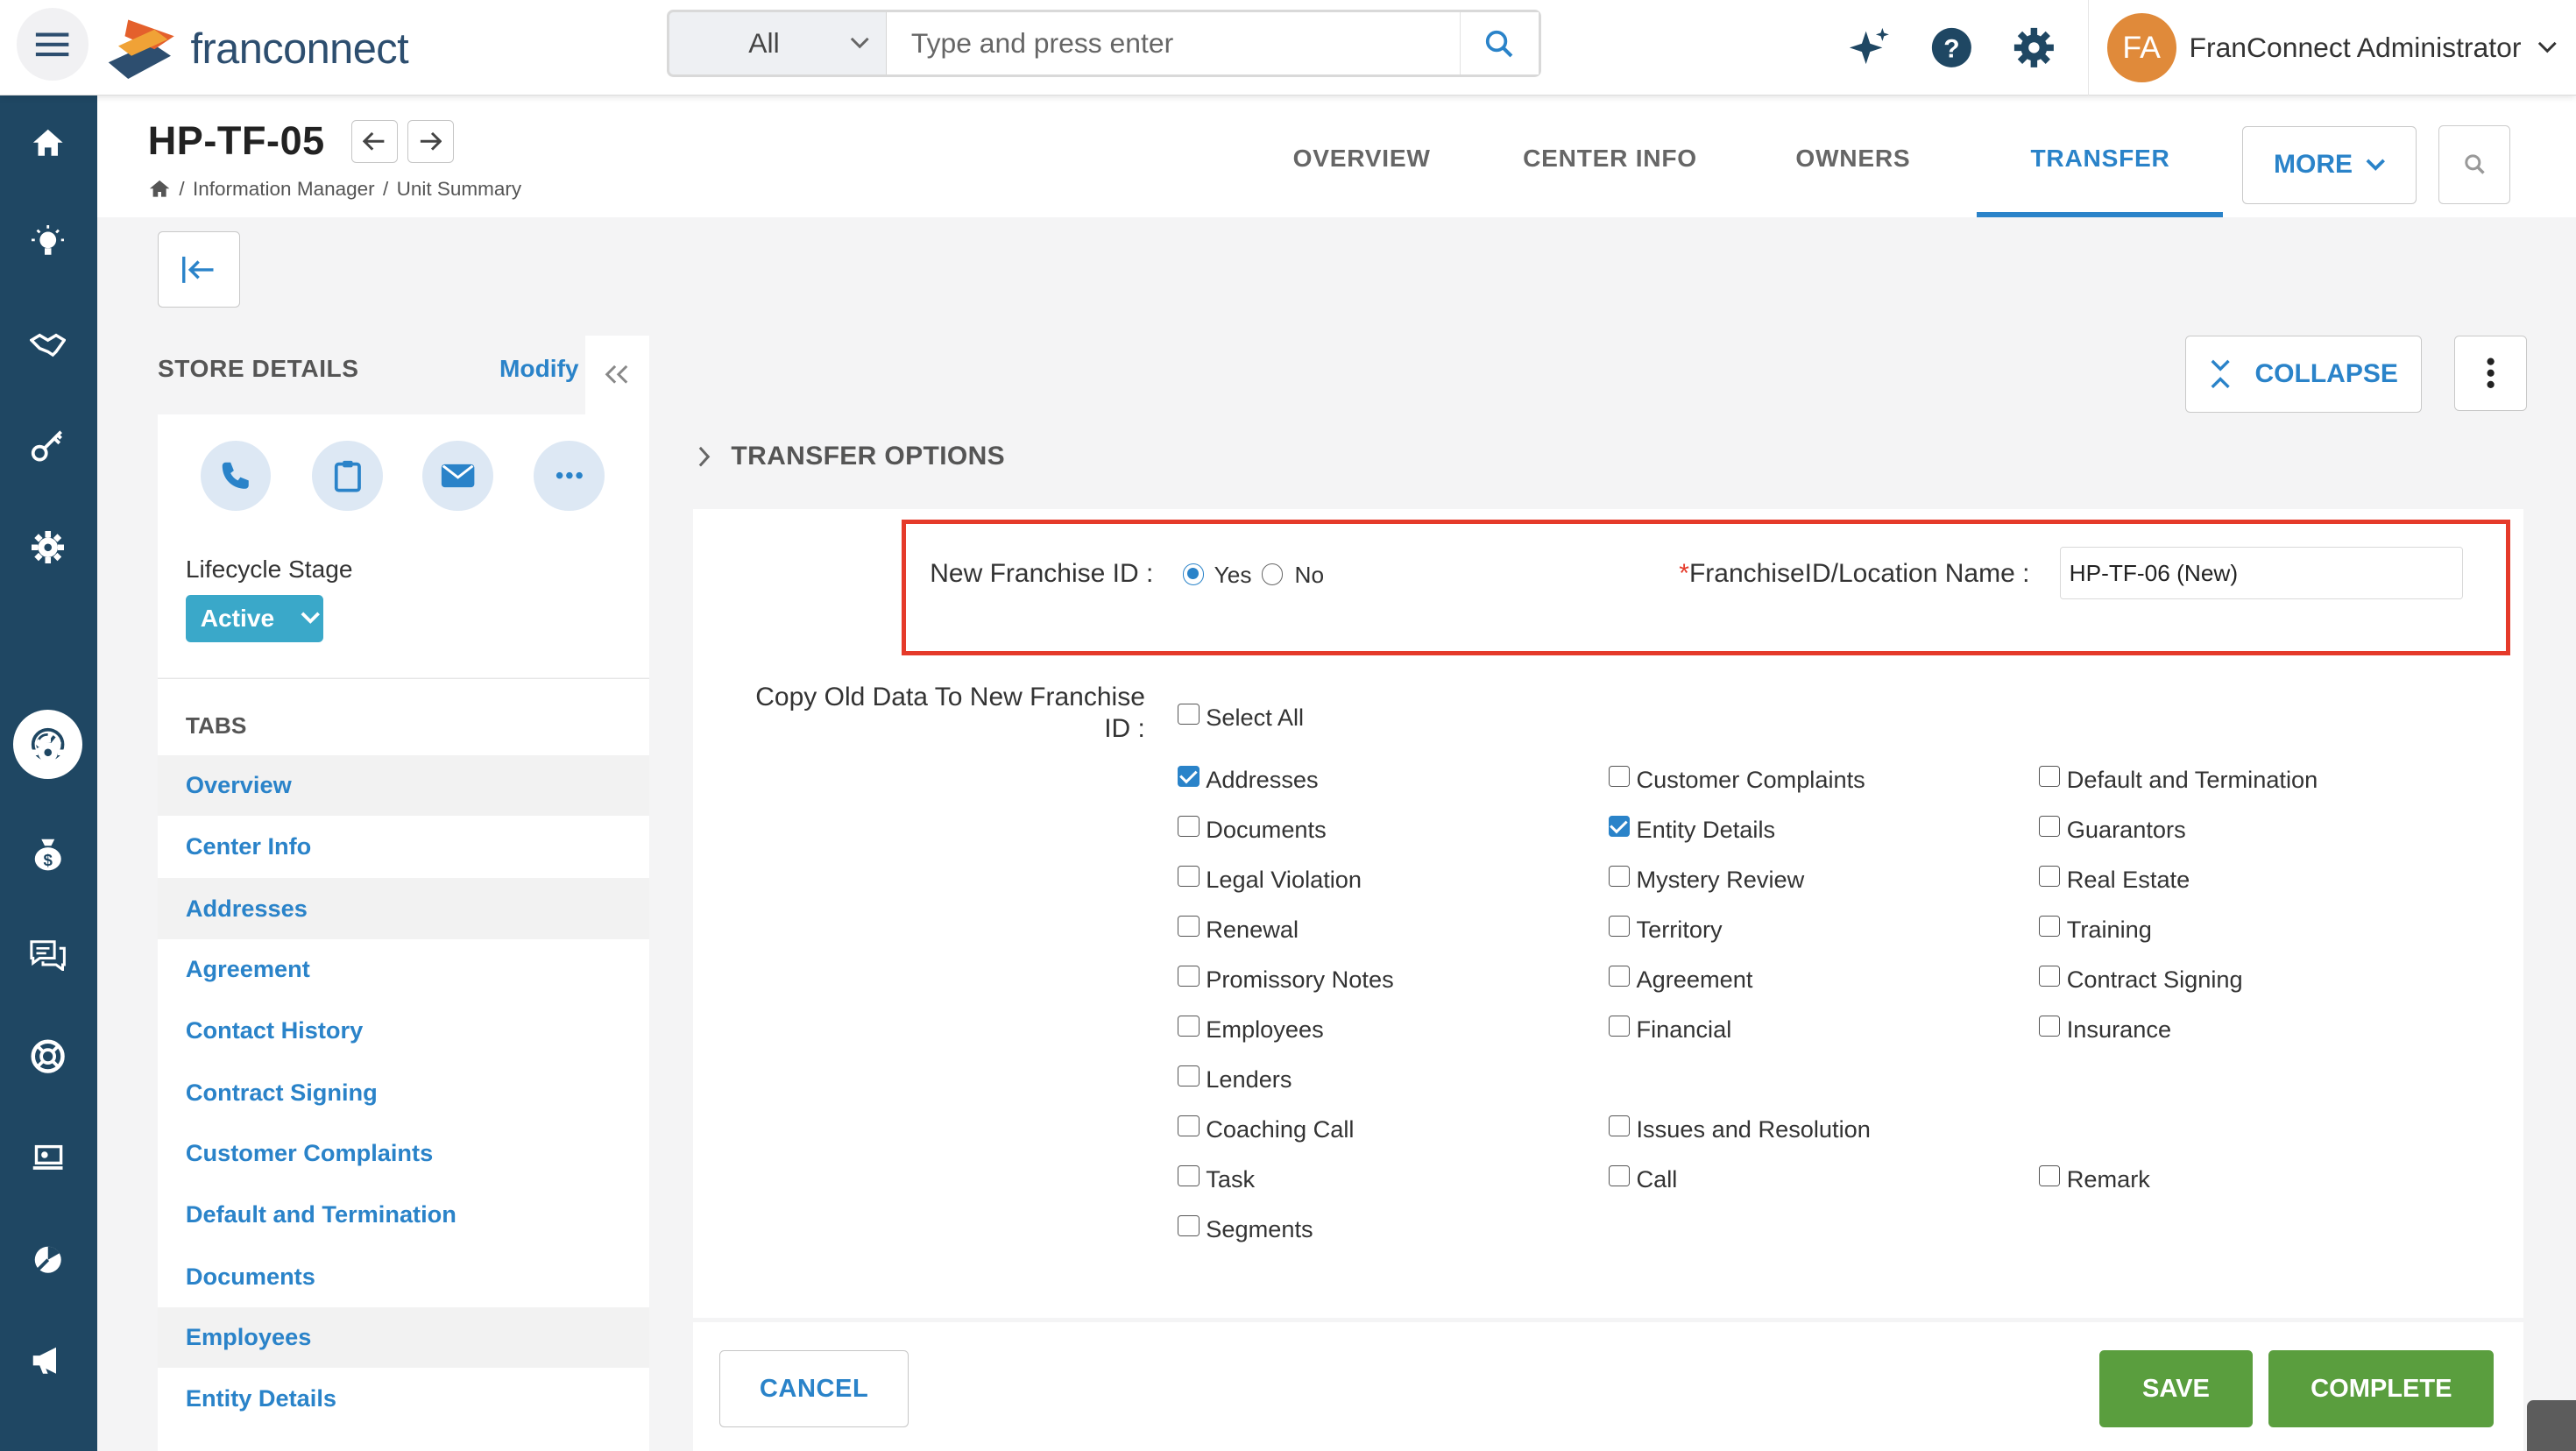 This screenshot has width=2576, height=1451. What do you see at coordinates (778, 43) in the screenshot?
I see `search-scope-select: All` at bounding box center [778, 43].